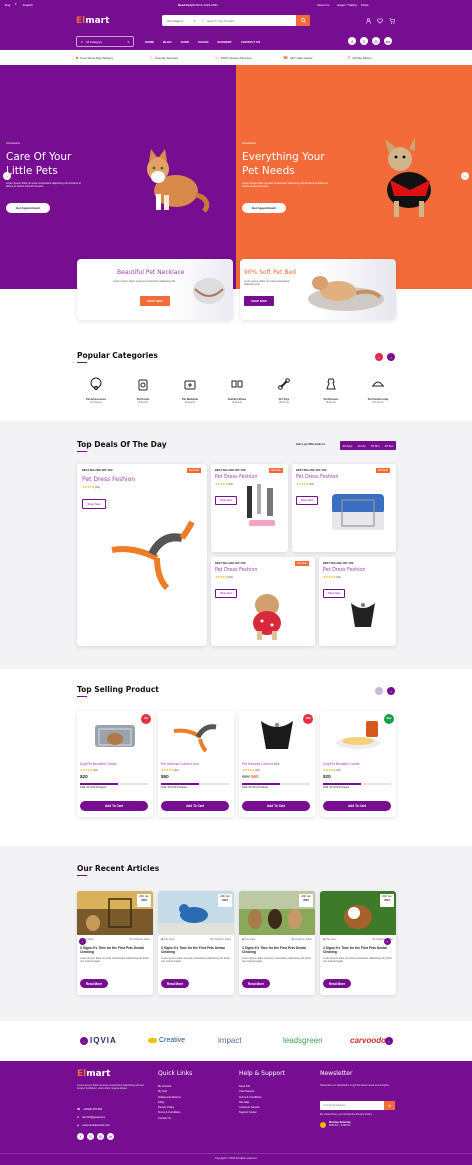  I want to click on cart-icon, so click(392, 21).